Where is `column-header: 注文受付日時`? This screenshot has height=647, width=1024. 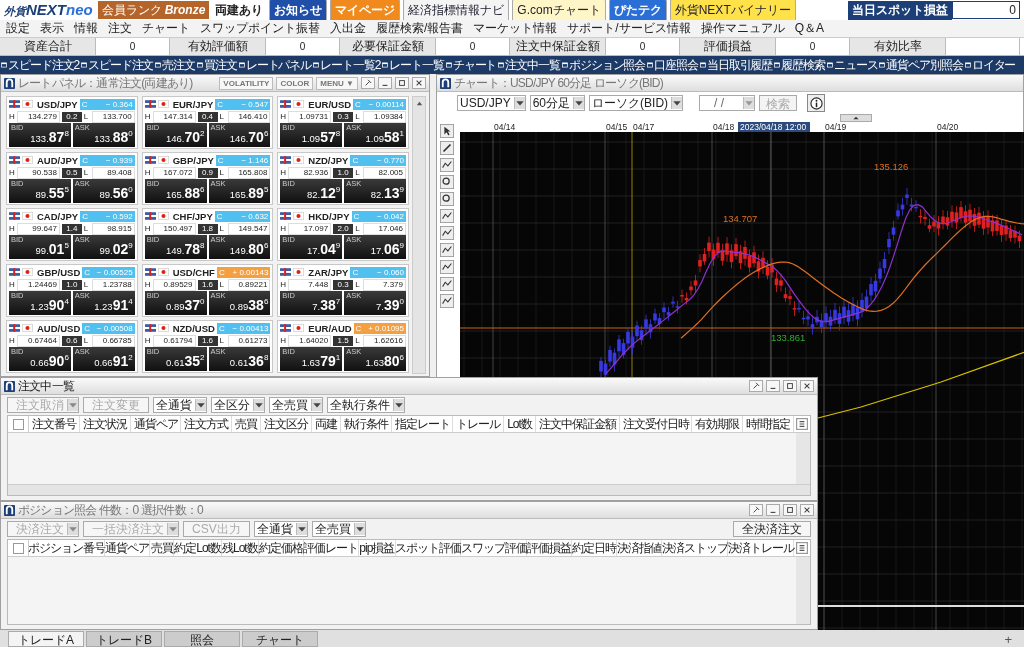 column-header: 注文受付日時 is located at coordinates (656, 424).